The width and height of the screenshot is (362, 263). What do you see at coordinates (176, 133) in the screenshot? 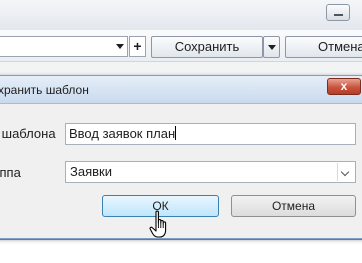
I see `text-caret` at bounding box center [176, 133].